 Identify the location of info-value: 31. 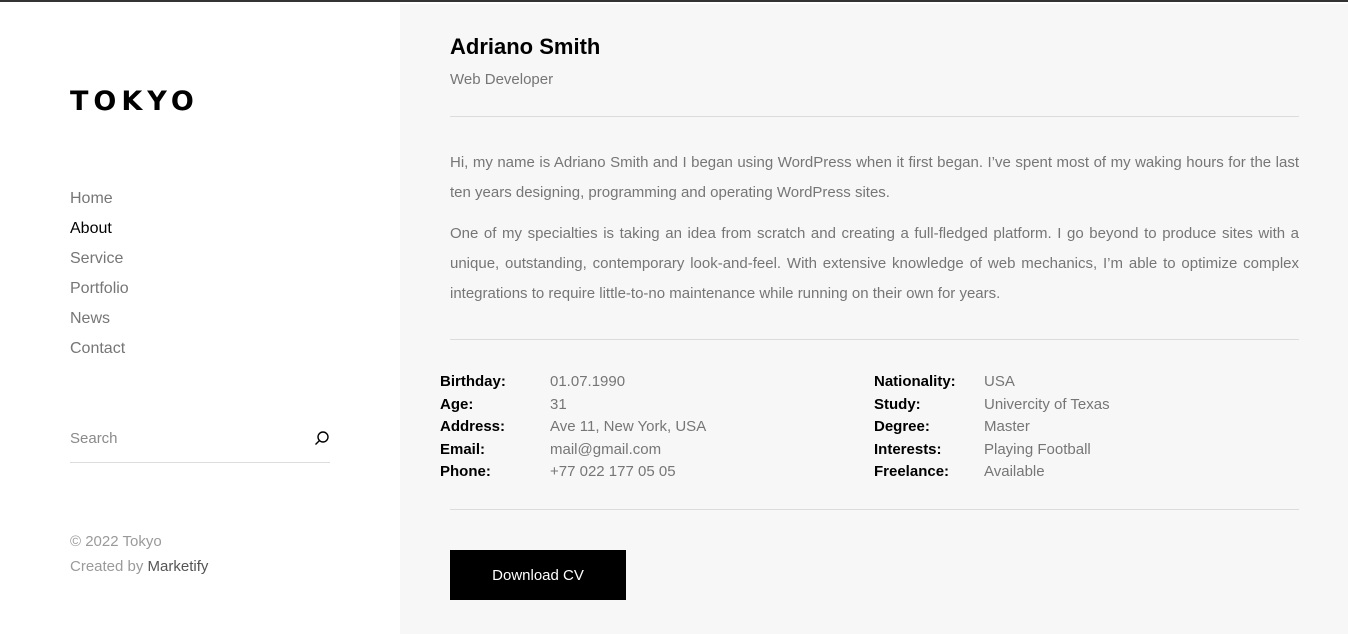
(558, 404).